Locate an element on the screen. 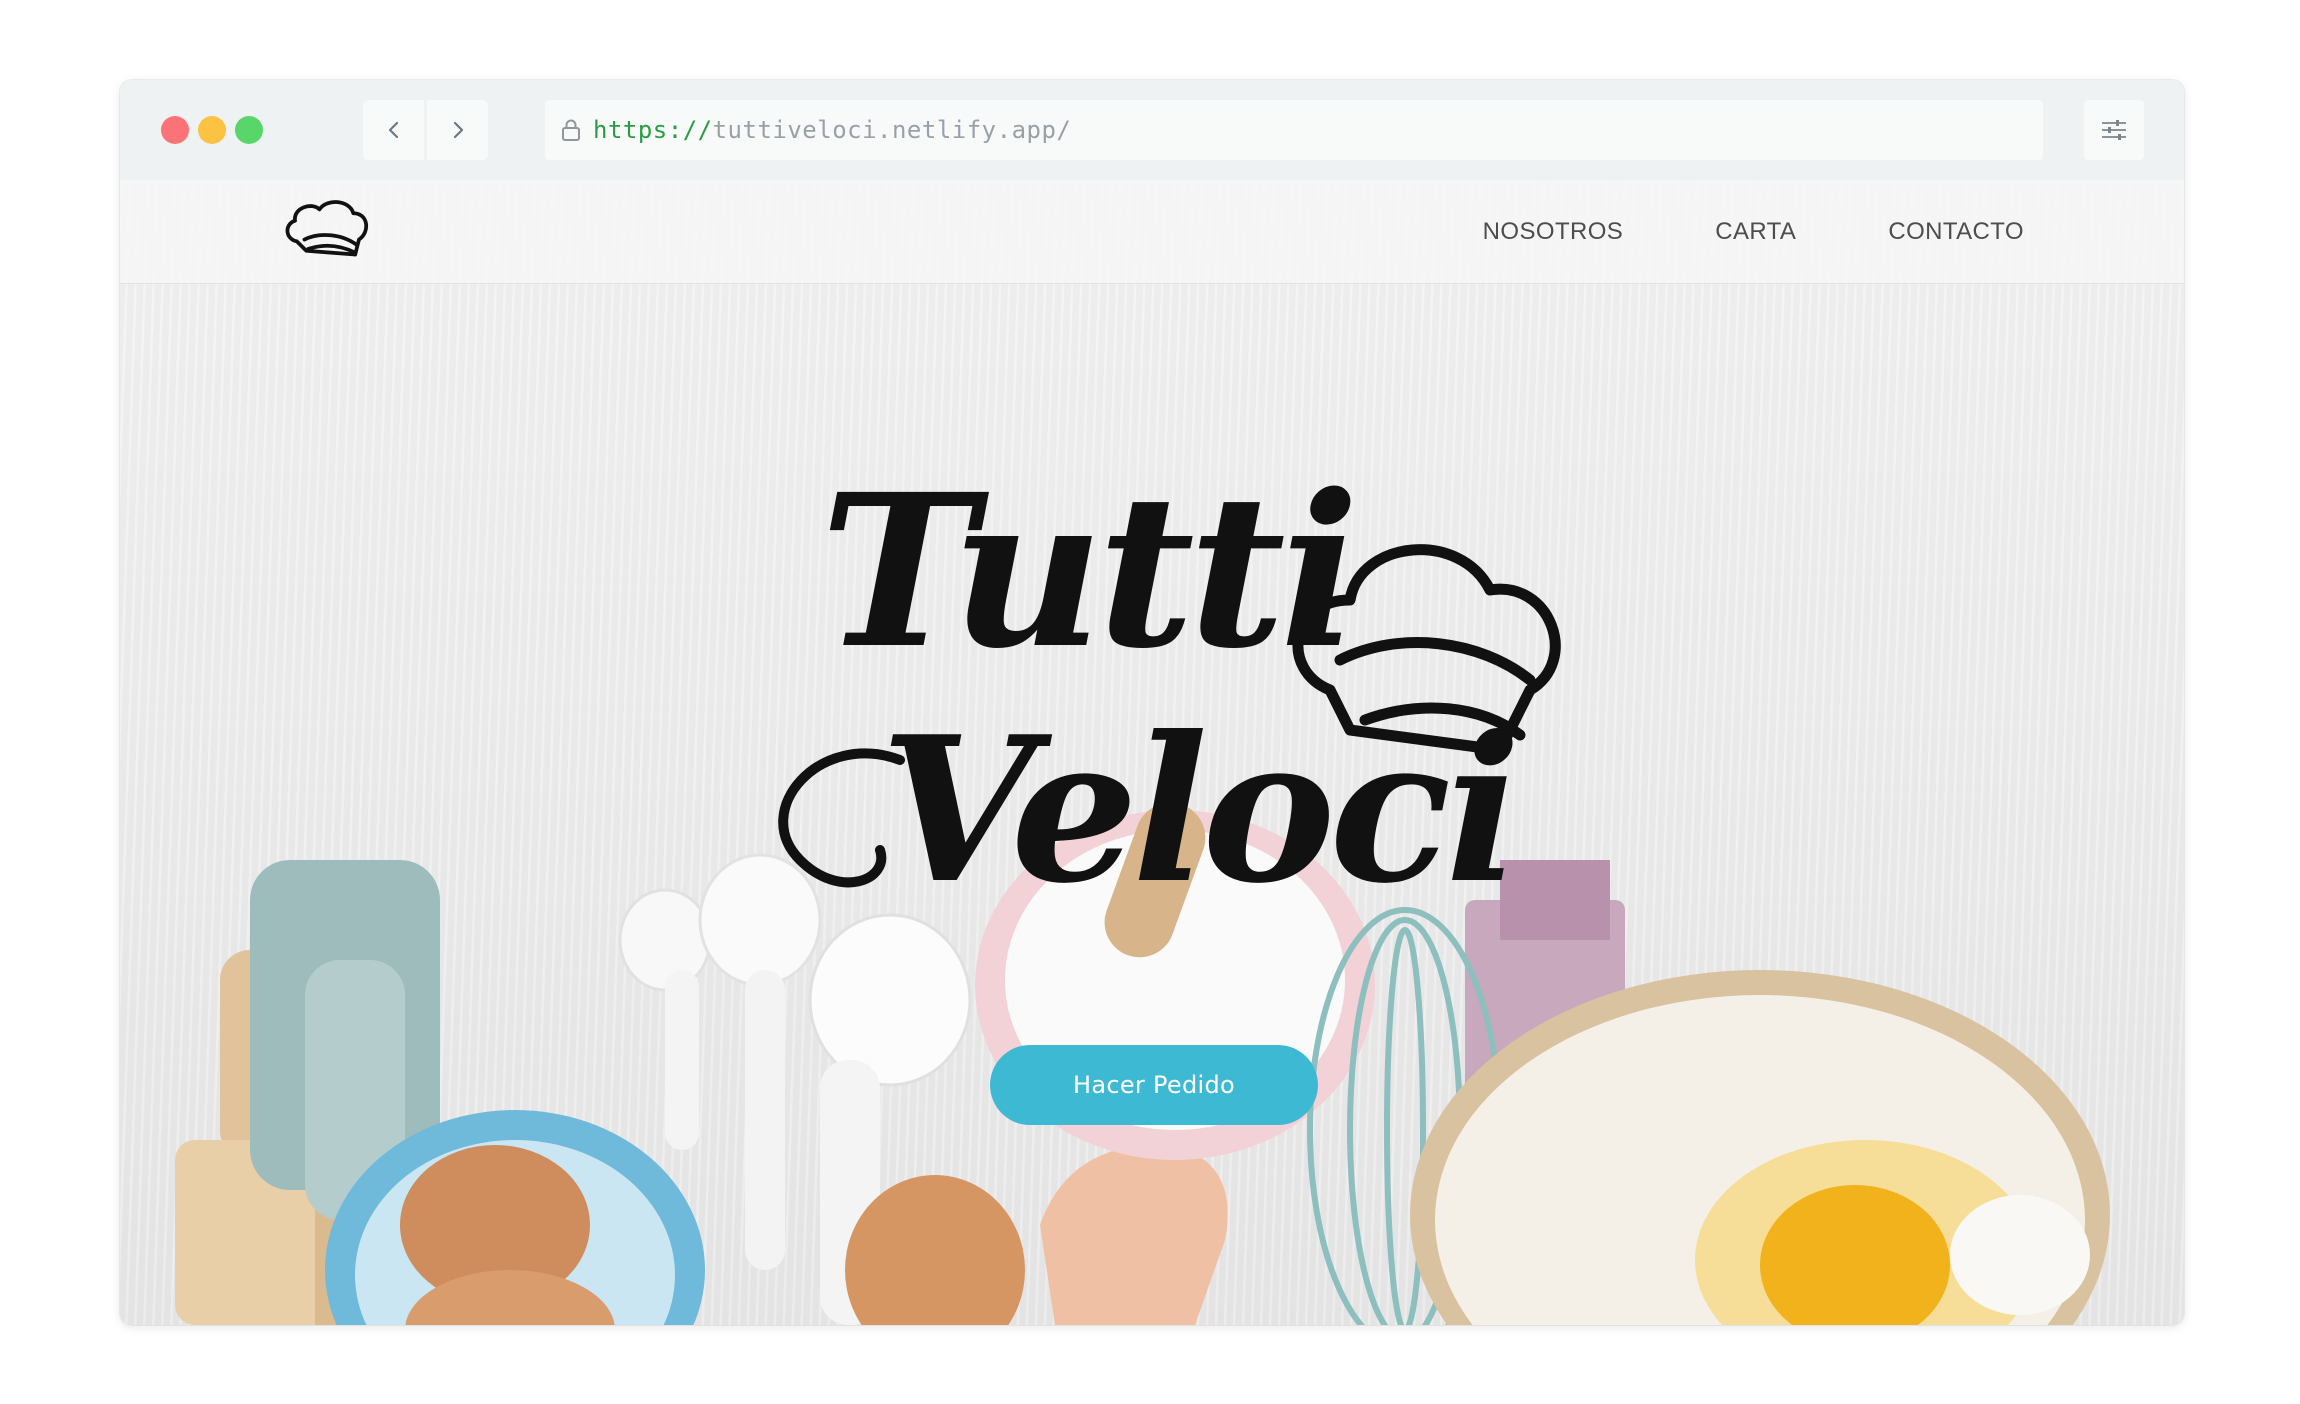 The image size is (2300, 1404). nav-link-contacto: CONTACTO is located at coordinates (1956, 232).